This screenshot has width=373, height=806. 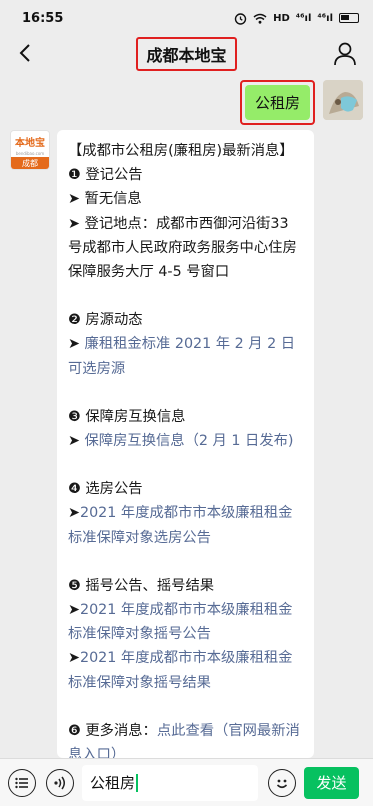 What do you see at coordinates (260, 18) in the screenshot?
I see `wifi-icon` at bounding box center [260, 18].